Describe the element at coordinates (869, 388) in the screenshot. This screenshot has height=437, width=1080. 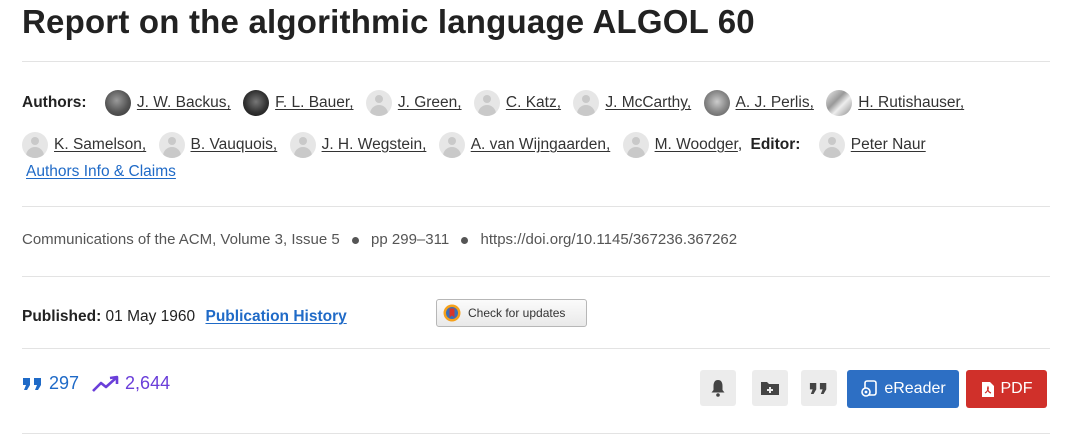
I see `ereader-icon` at that location.